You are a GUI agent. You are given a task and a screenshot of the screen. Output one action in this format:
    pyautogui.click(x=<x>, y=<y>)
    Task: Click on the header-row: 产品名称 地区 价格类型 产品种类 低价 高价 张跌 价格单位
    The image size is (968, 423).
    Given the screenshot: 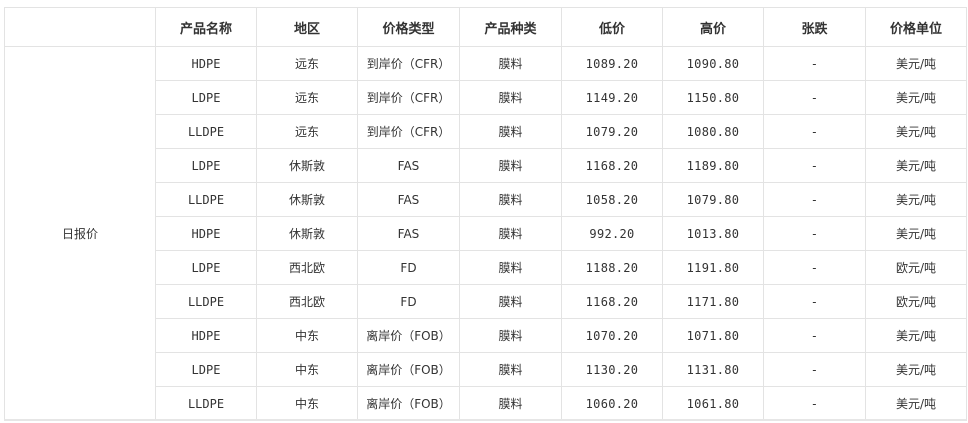 What is the action you would take?
    pyautogui.click(x=485, y=27)
    